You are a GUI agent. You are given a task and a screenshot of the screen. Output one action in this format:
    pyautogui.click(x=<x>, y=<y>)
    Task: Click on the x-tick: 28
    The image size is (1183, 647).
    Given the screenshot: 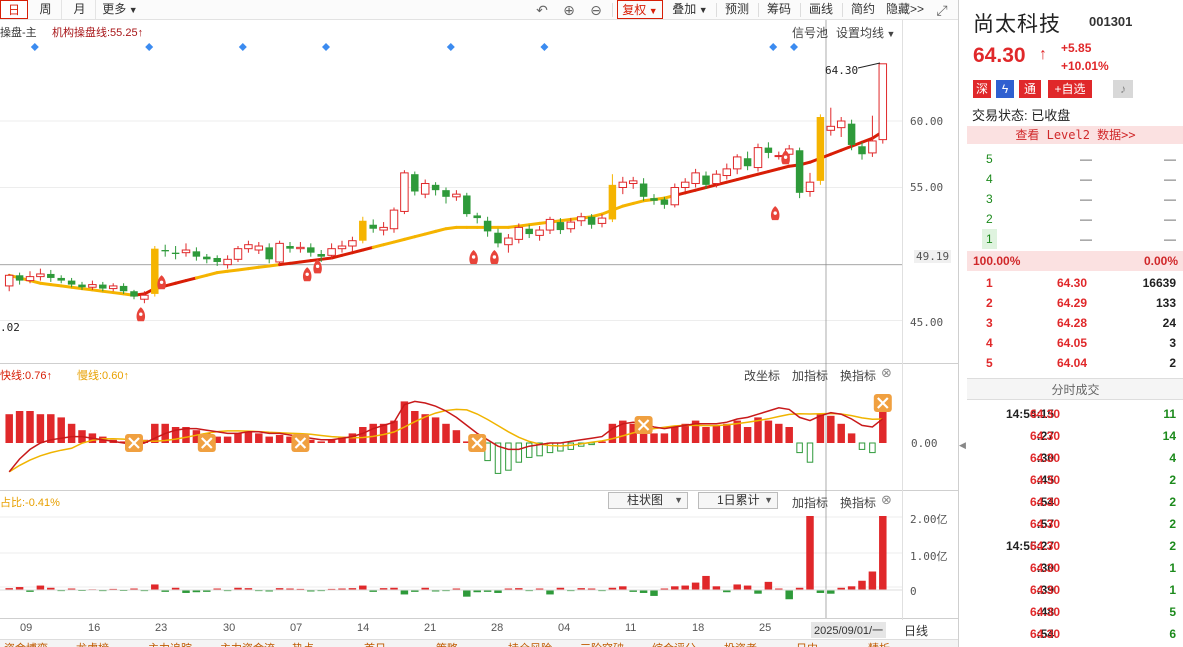 What is the action you would take?
    pyautogui.click(x=497, y=628)
    